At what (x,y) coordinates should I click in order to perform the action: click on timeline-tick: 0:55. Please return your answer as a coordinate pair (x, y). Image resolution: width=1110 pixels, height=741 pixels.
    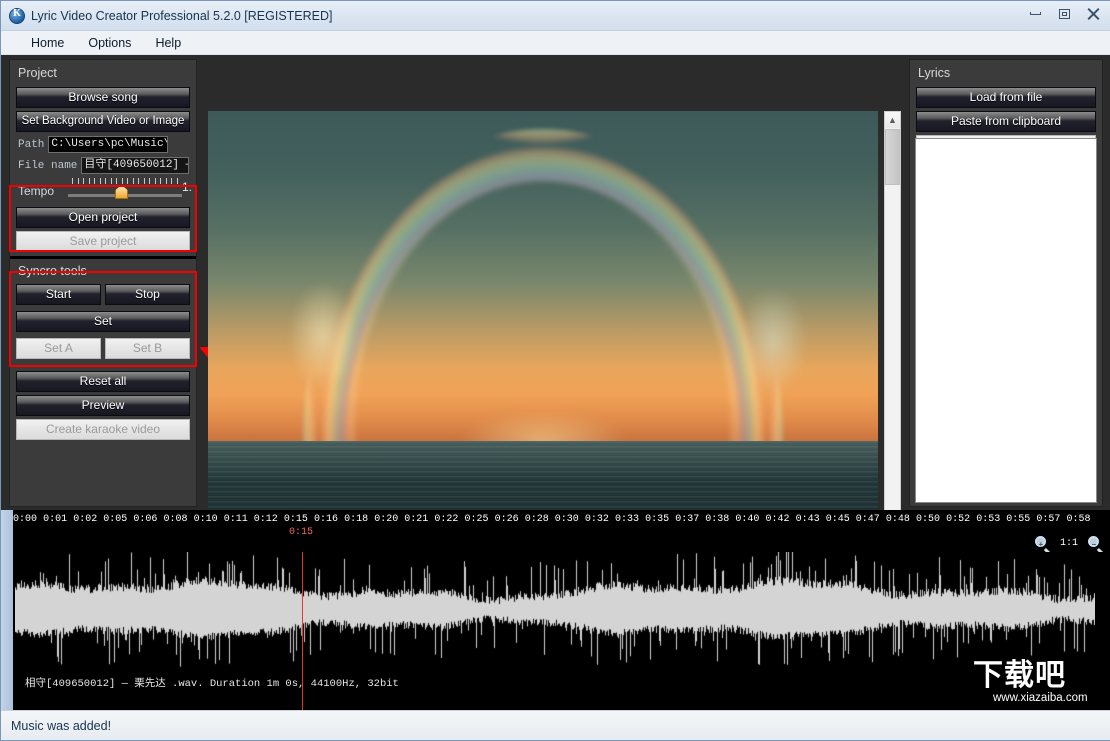
    Looking at the image, I should click on (1018, 519).